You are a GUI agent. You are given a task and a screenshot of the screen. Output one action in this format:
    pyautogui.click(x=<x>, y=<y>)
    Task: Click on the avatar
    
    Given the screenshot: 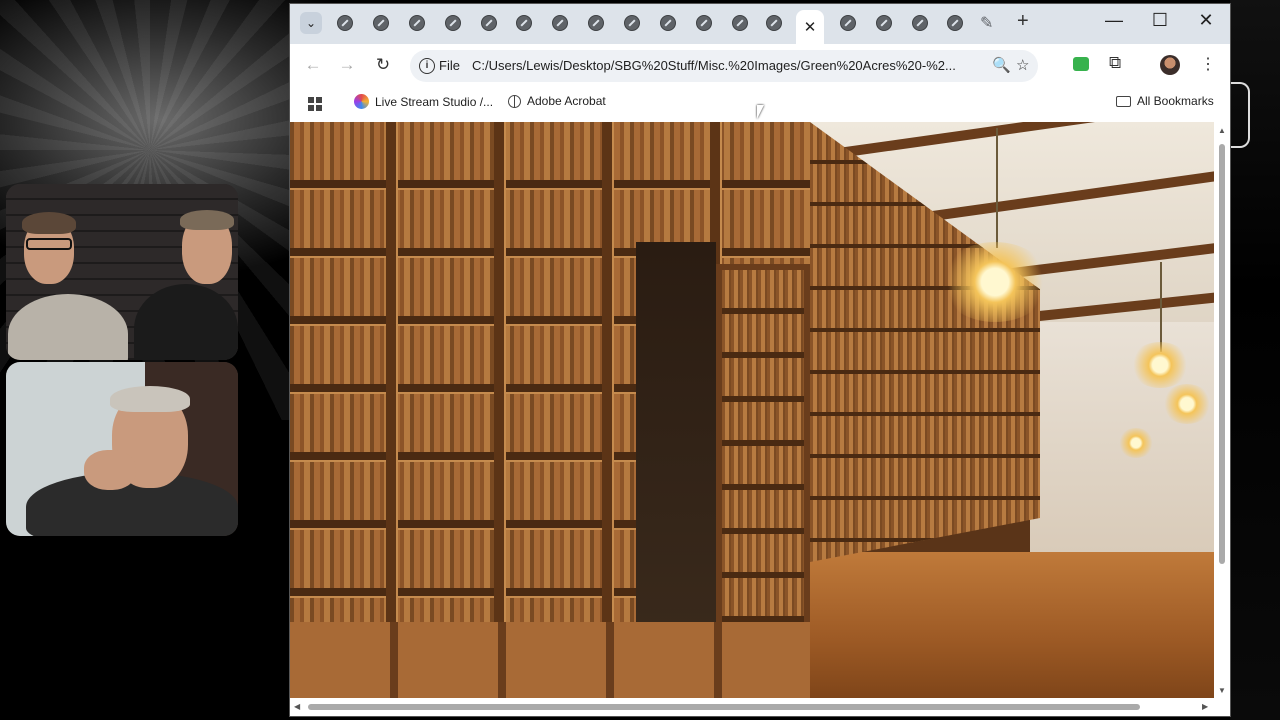 What is the action you would take?
    pyautogui.click(x=1170, y=65)
    